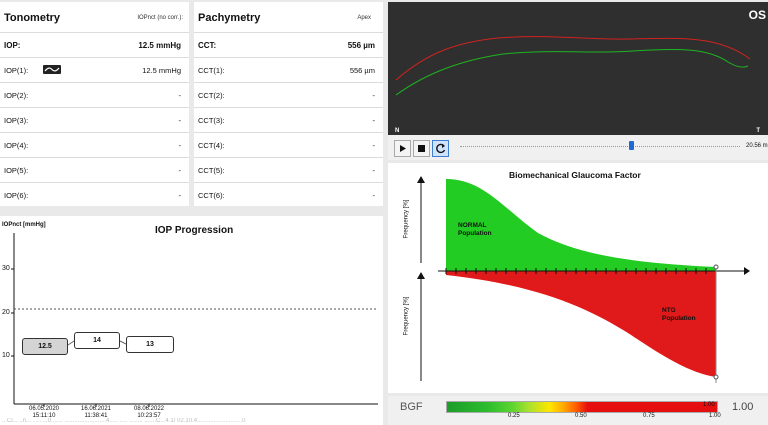  Describe the element at coordinates (758, 131) in the screenshot. I see `temporal-marker: T` at that location.